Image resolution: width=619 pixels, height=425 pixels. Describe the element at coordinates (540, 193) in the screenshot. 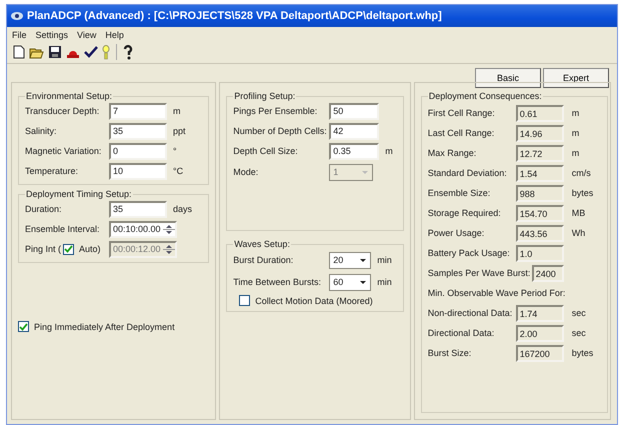

I see `value-readout: 988` at that location.